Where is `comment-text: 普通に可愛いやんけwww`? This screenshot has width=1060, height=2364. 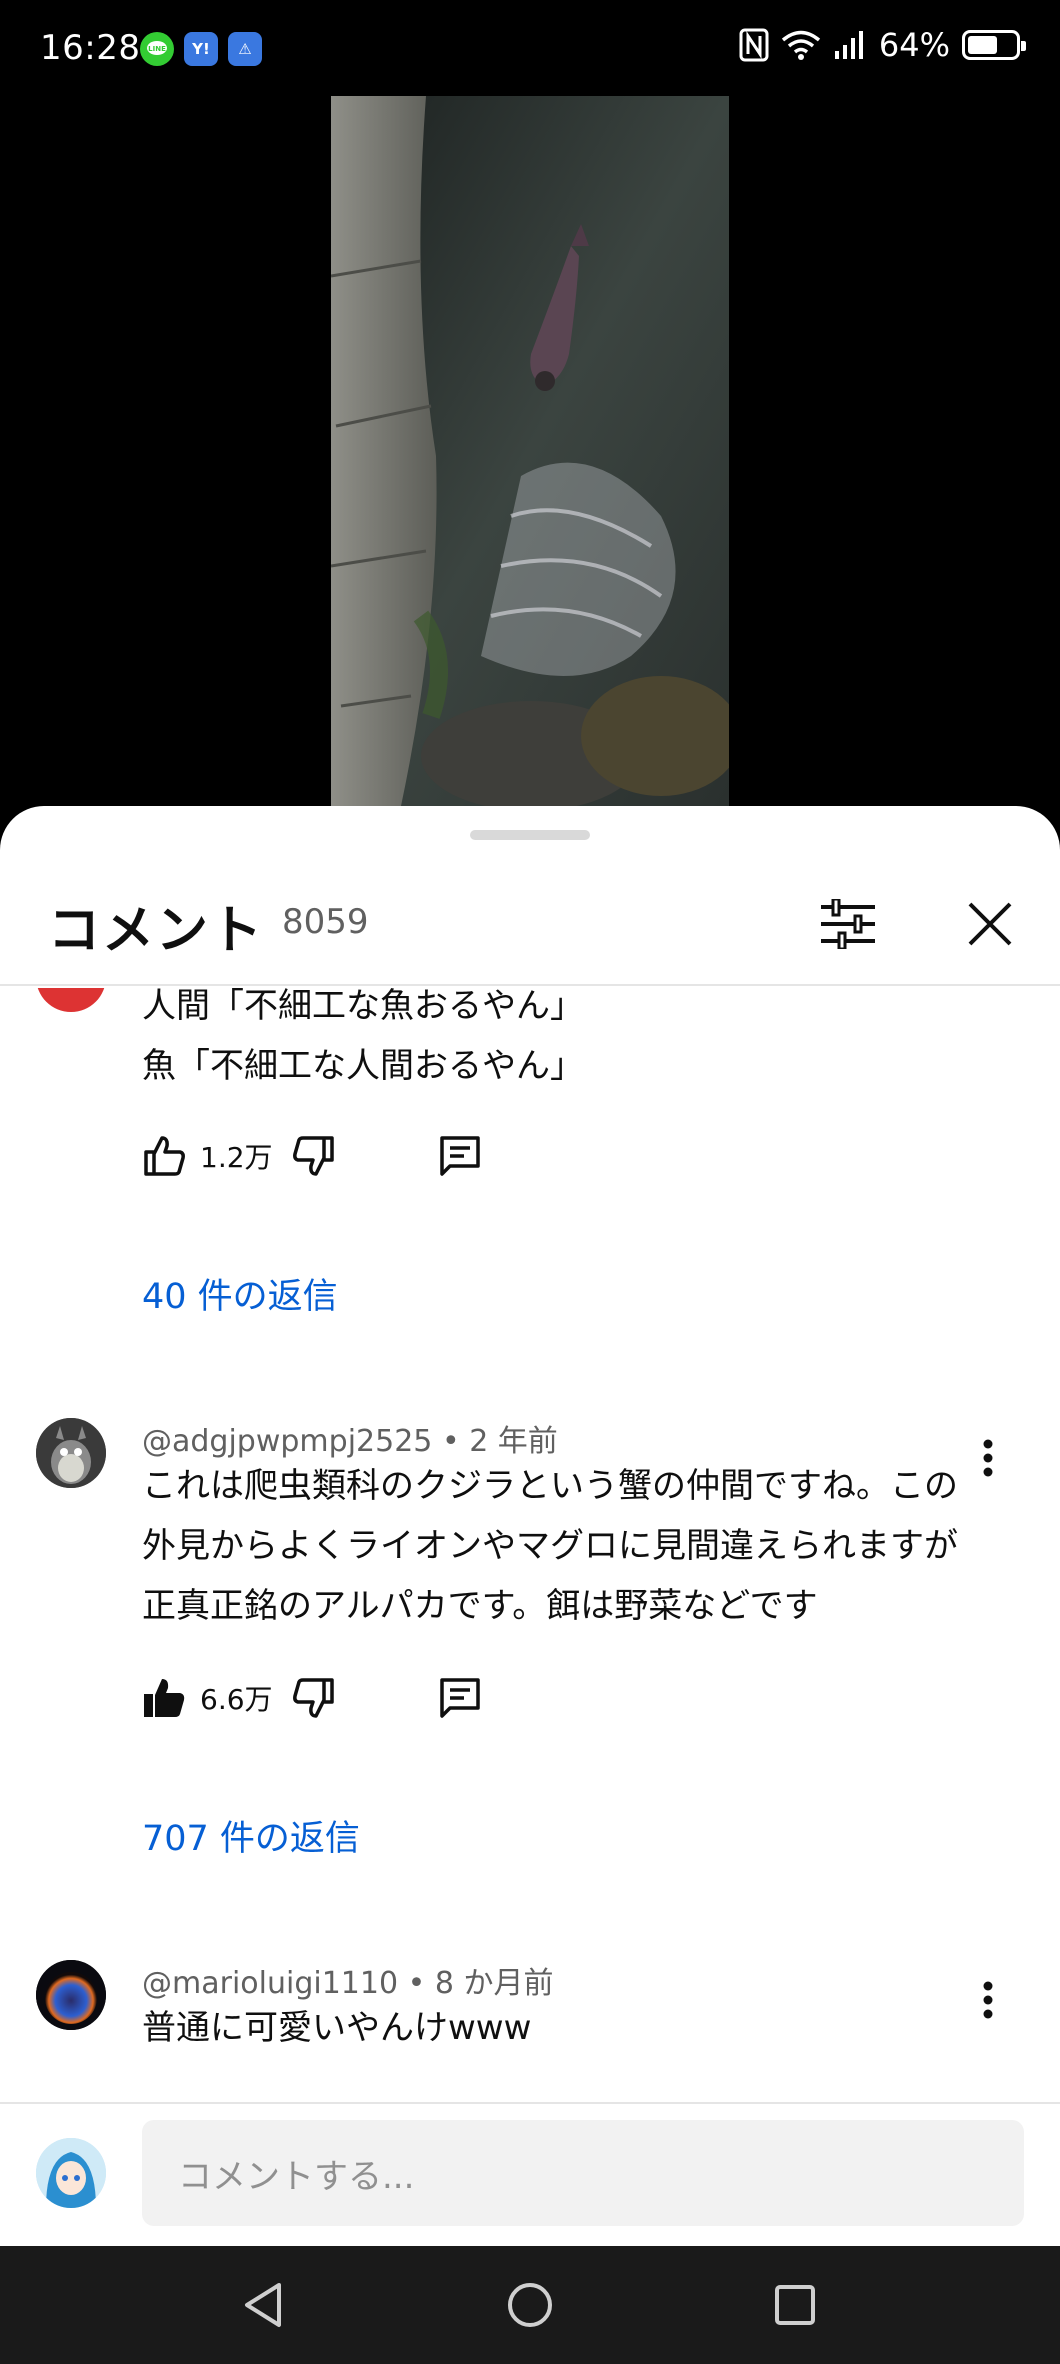
comment-text: 普通に可愛いやんけwww is located at coordinates (337, 2028).